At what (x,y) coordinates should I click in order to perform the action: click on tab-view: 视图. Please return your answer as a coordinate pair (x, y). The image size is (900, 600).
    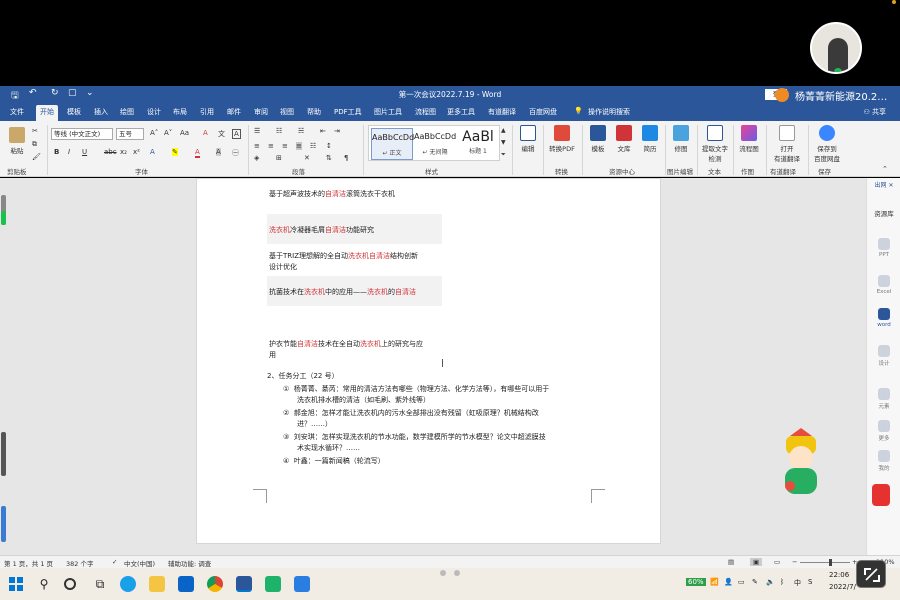
    Looking at the image, I should click on (287, 112).